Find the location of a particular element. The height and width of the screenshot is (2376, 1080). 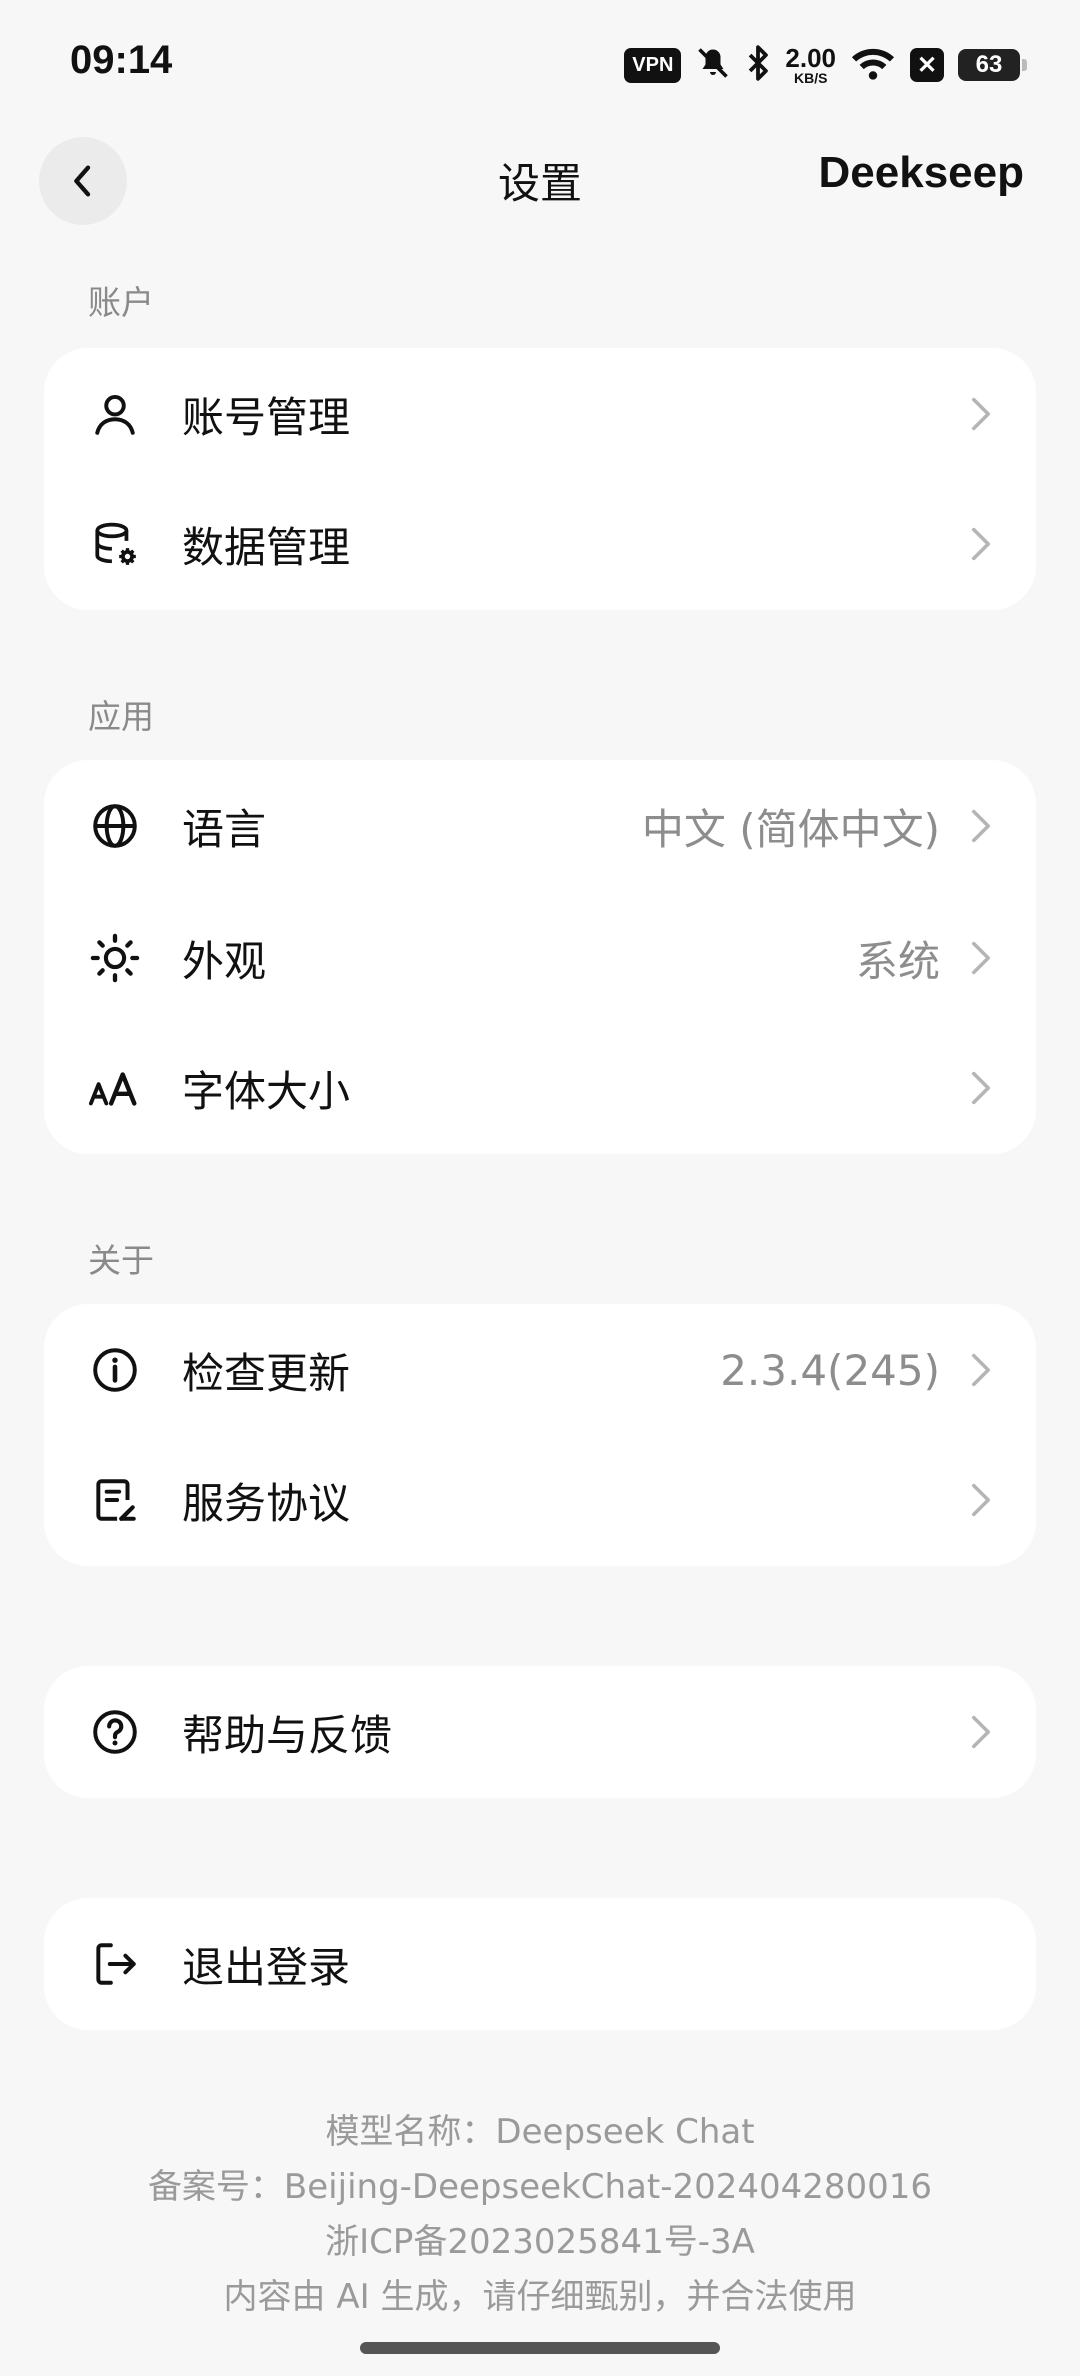

settings-row-label: 账号管理 is located at coordinates (266, 417).